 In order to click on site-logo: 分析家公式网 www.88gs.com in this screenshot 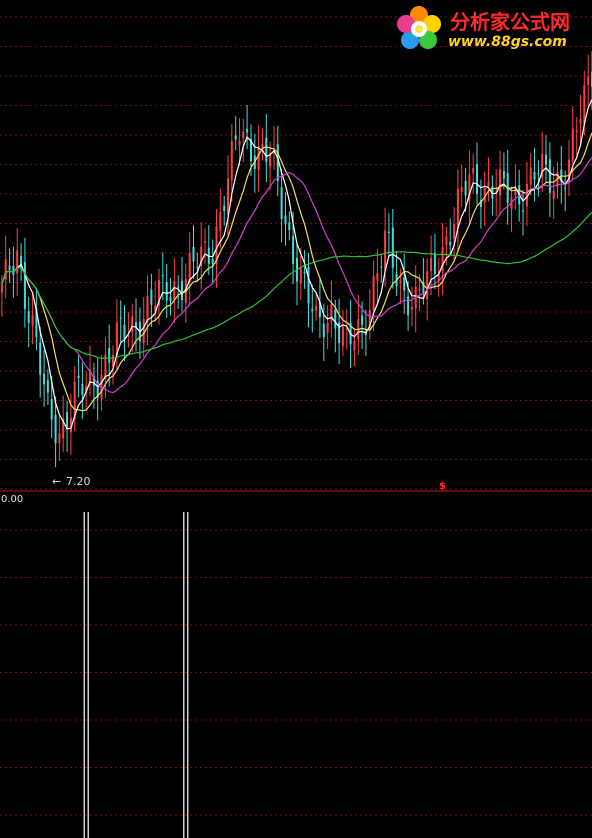, I will do `click(492, 30)`.